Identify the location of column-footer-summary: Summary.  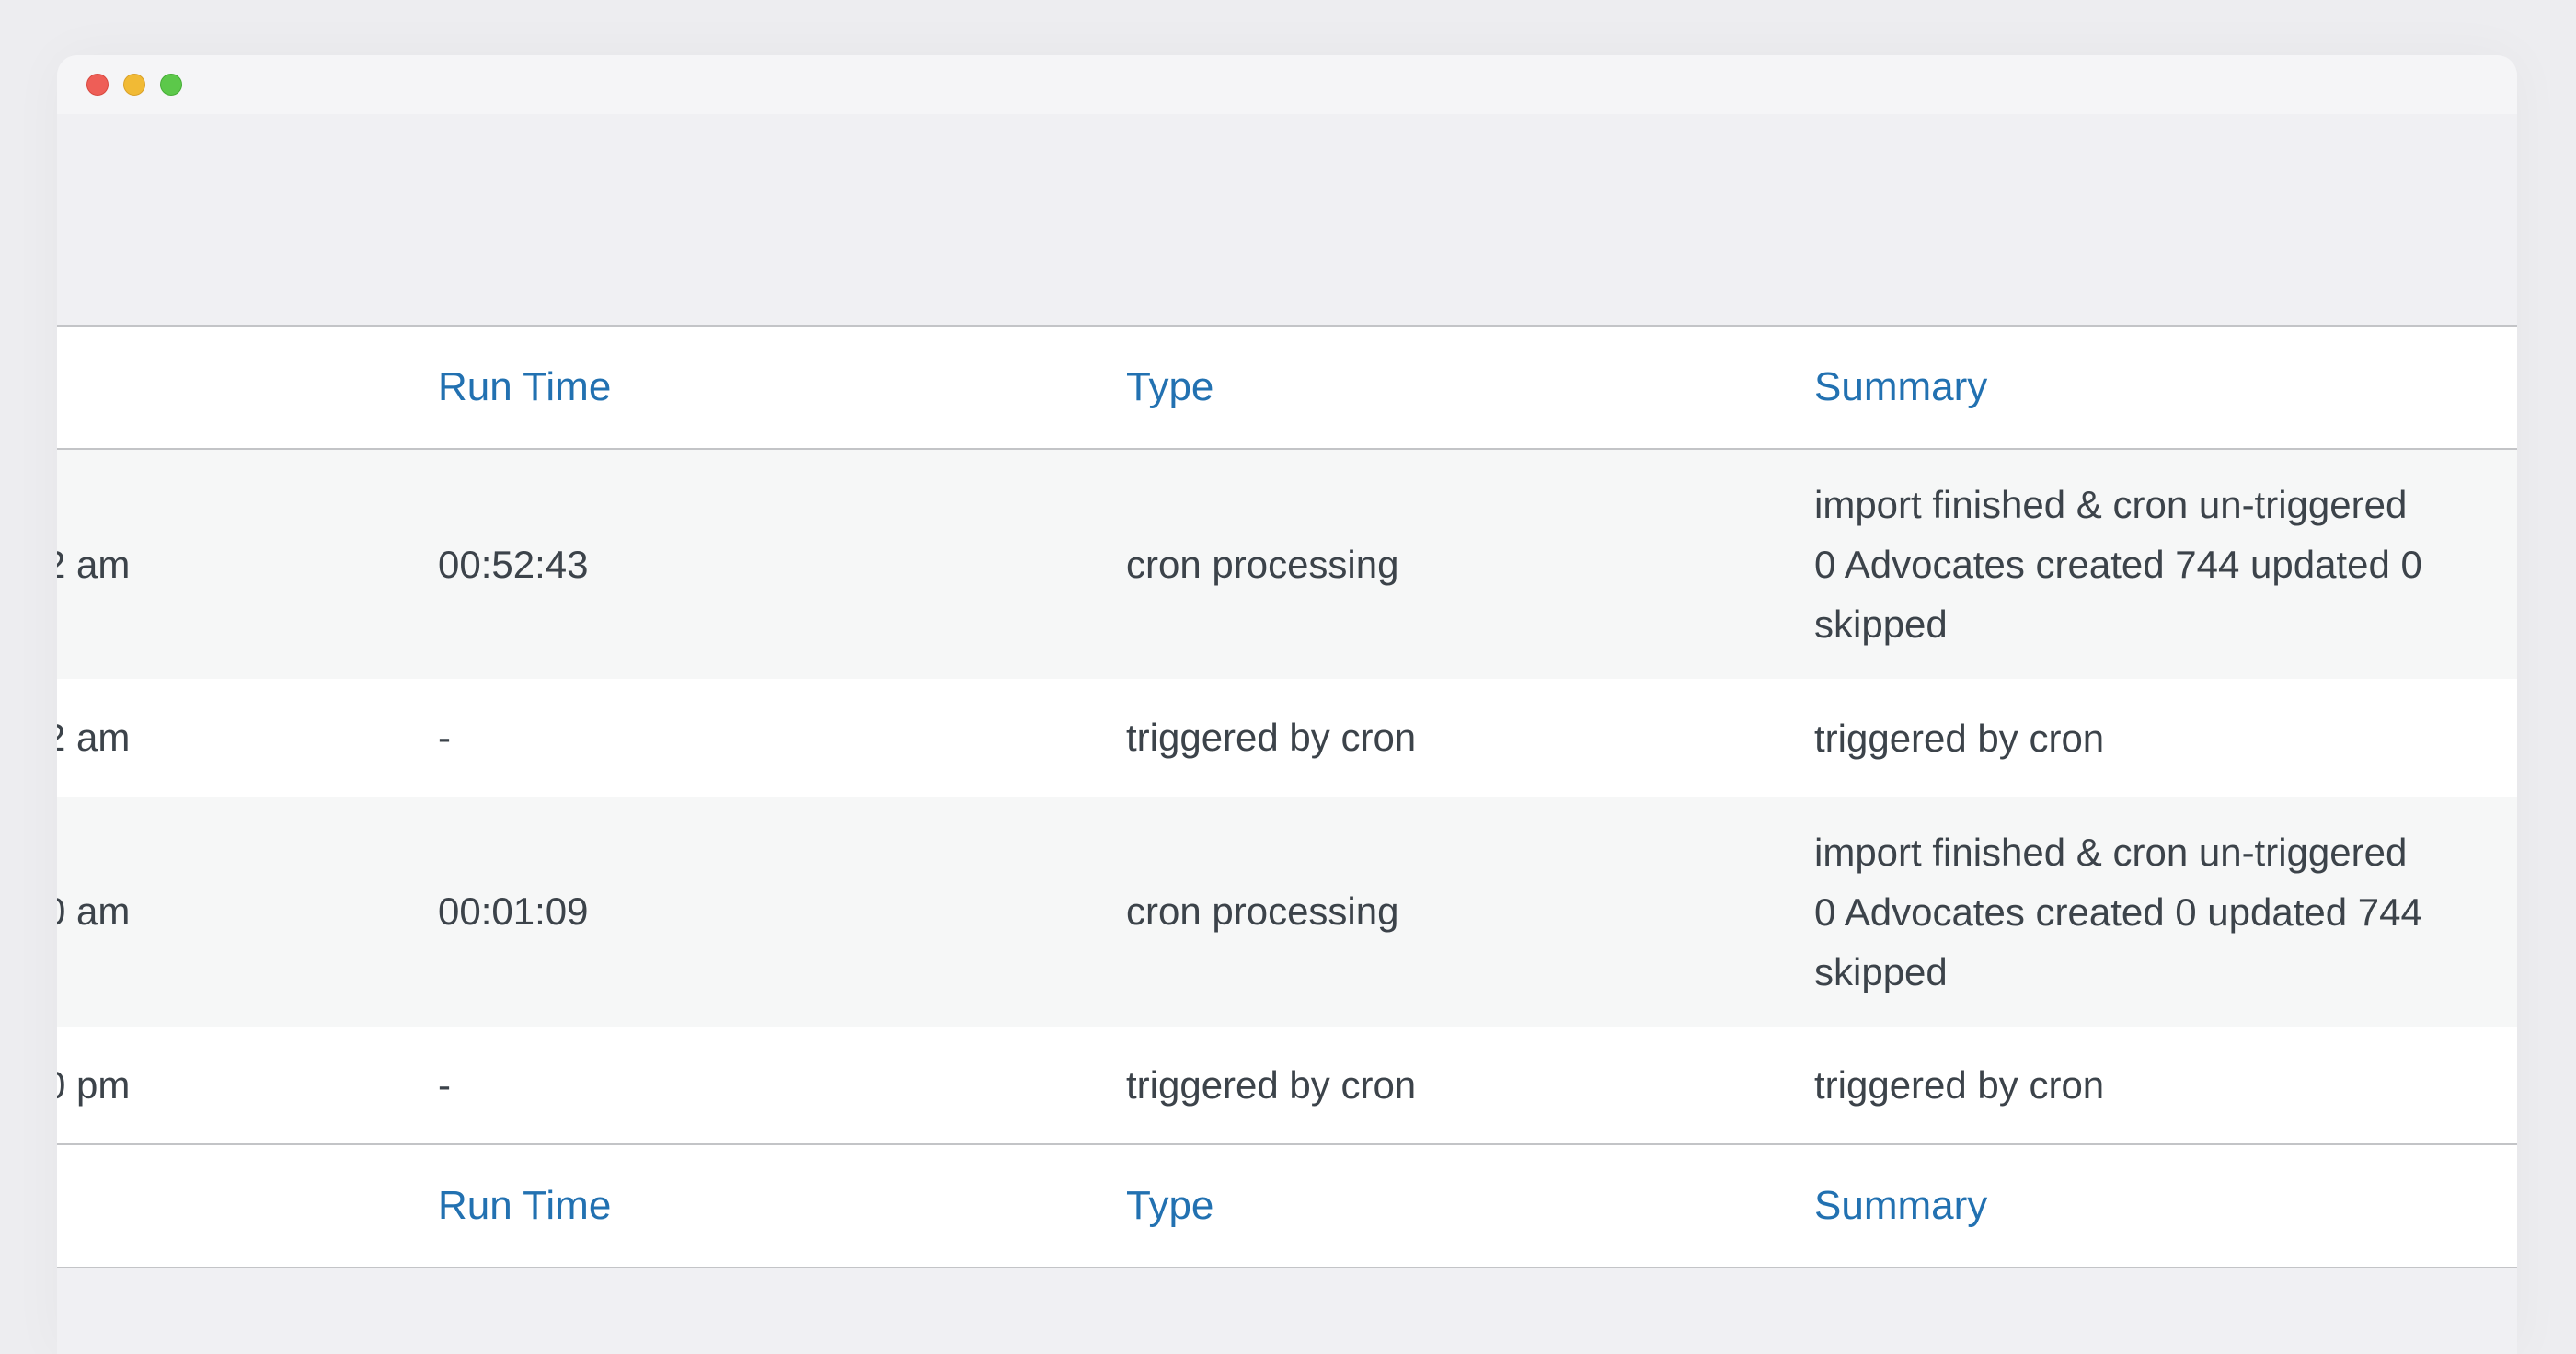
(2165, 1205).